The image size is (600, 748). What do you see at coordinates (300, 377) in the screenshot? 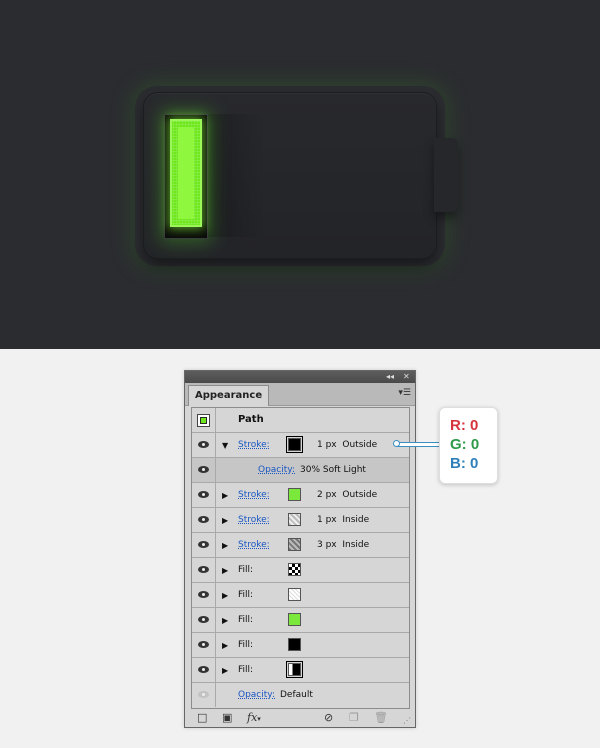
I see `panel-titlebar: ◂◂ ✕` at bounding box center [300, 377].